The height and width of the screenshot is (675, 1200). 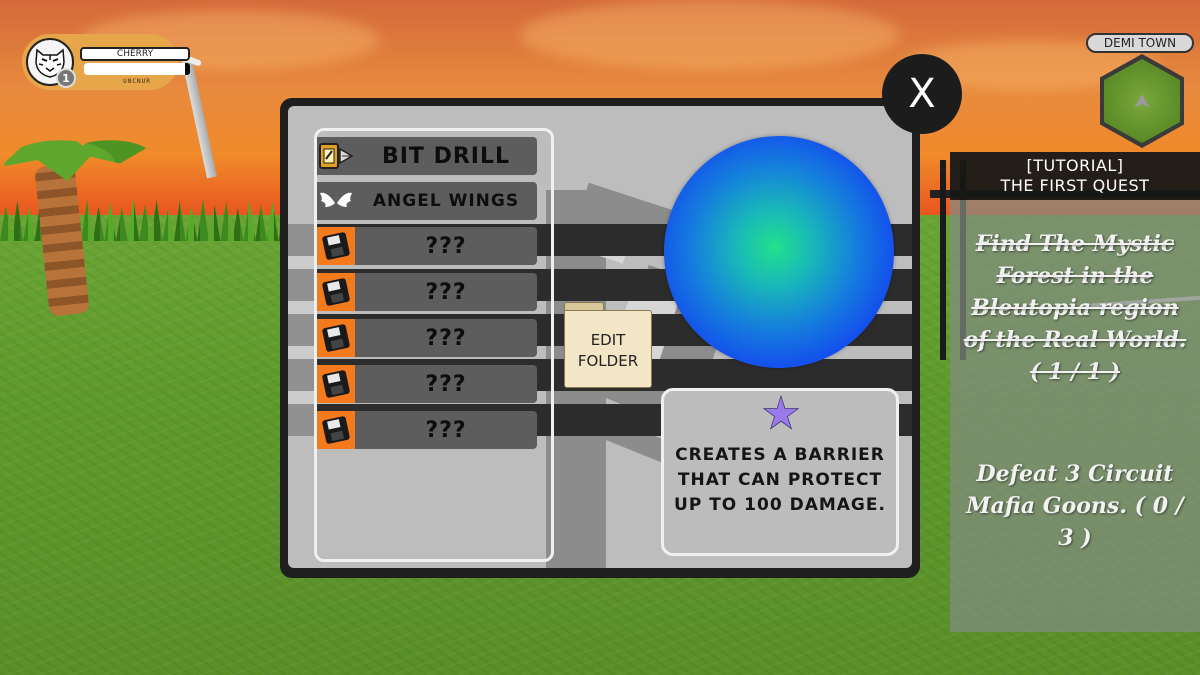 I want to click on fence-post, so click(x=943, y=260).